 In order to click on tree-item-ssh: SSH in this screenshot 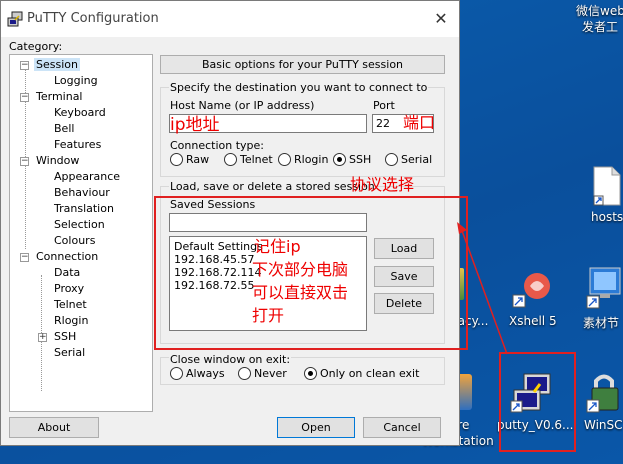, I will do `click(65, 336)`.